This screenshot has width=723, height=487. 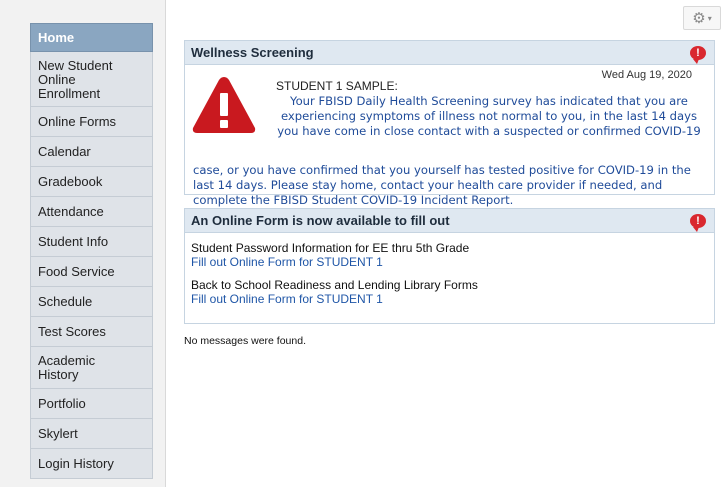 What do you see at coordinates (646, 75) in the screenshot?
I see `message-date: Wed Aug 19, 2020` at bounding box center [646, 75].